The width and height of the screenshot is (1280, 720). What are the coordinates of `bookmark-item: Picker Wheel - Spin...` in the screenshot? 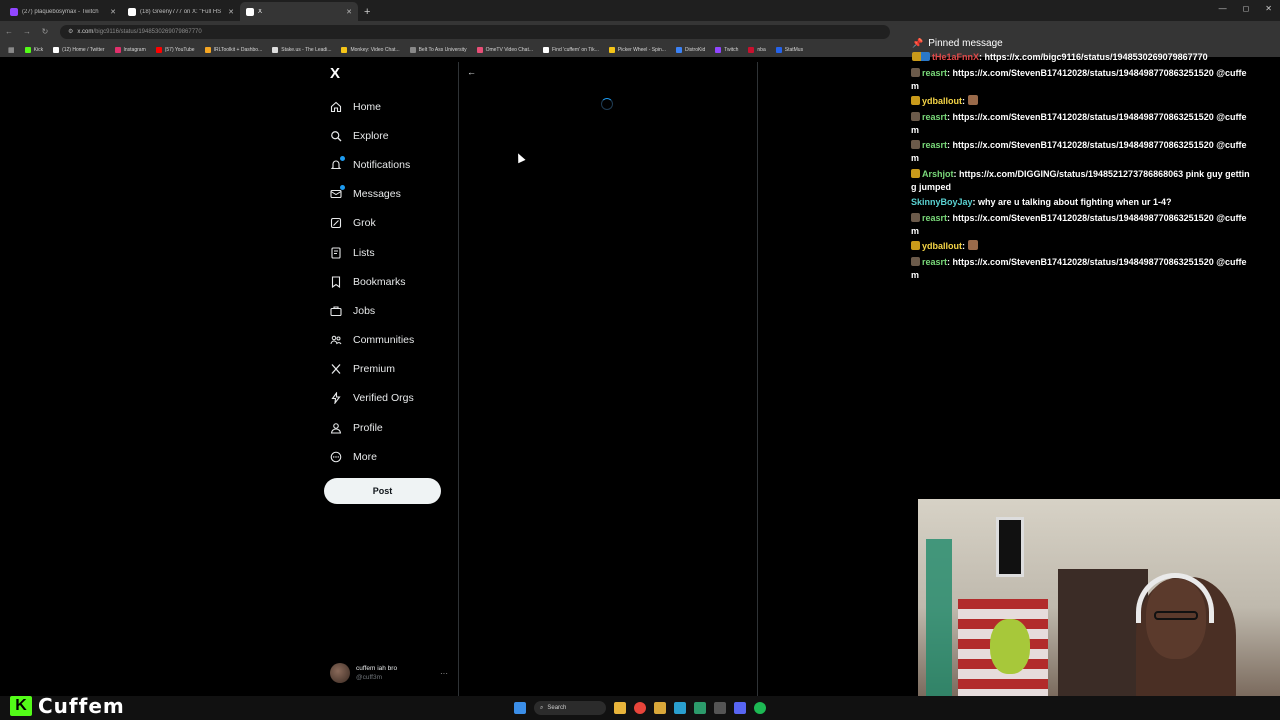 It's located at (637, 49).